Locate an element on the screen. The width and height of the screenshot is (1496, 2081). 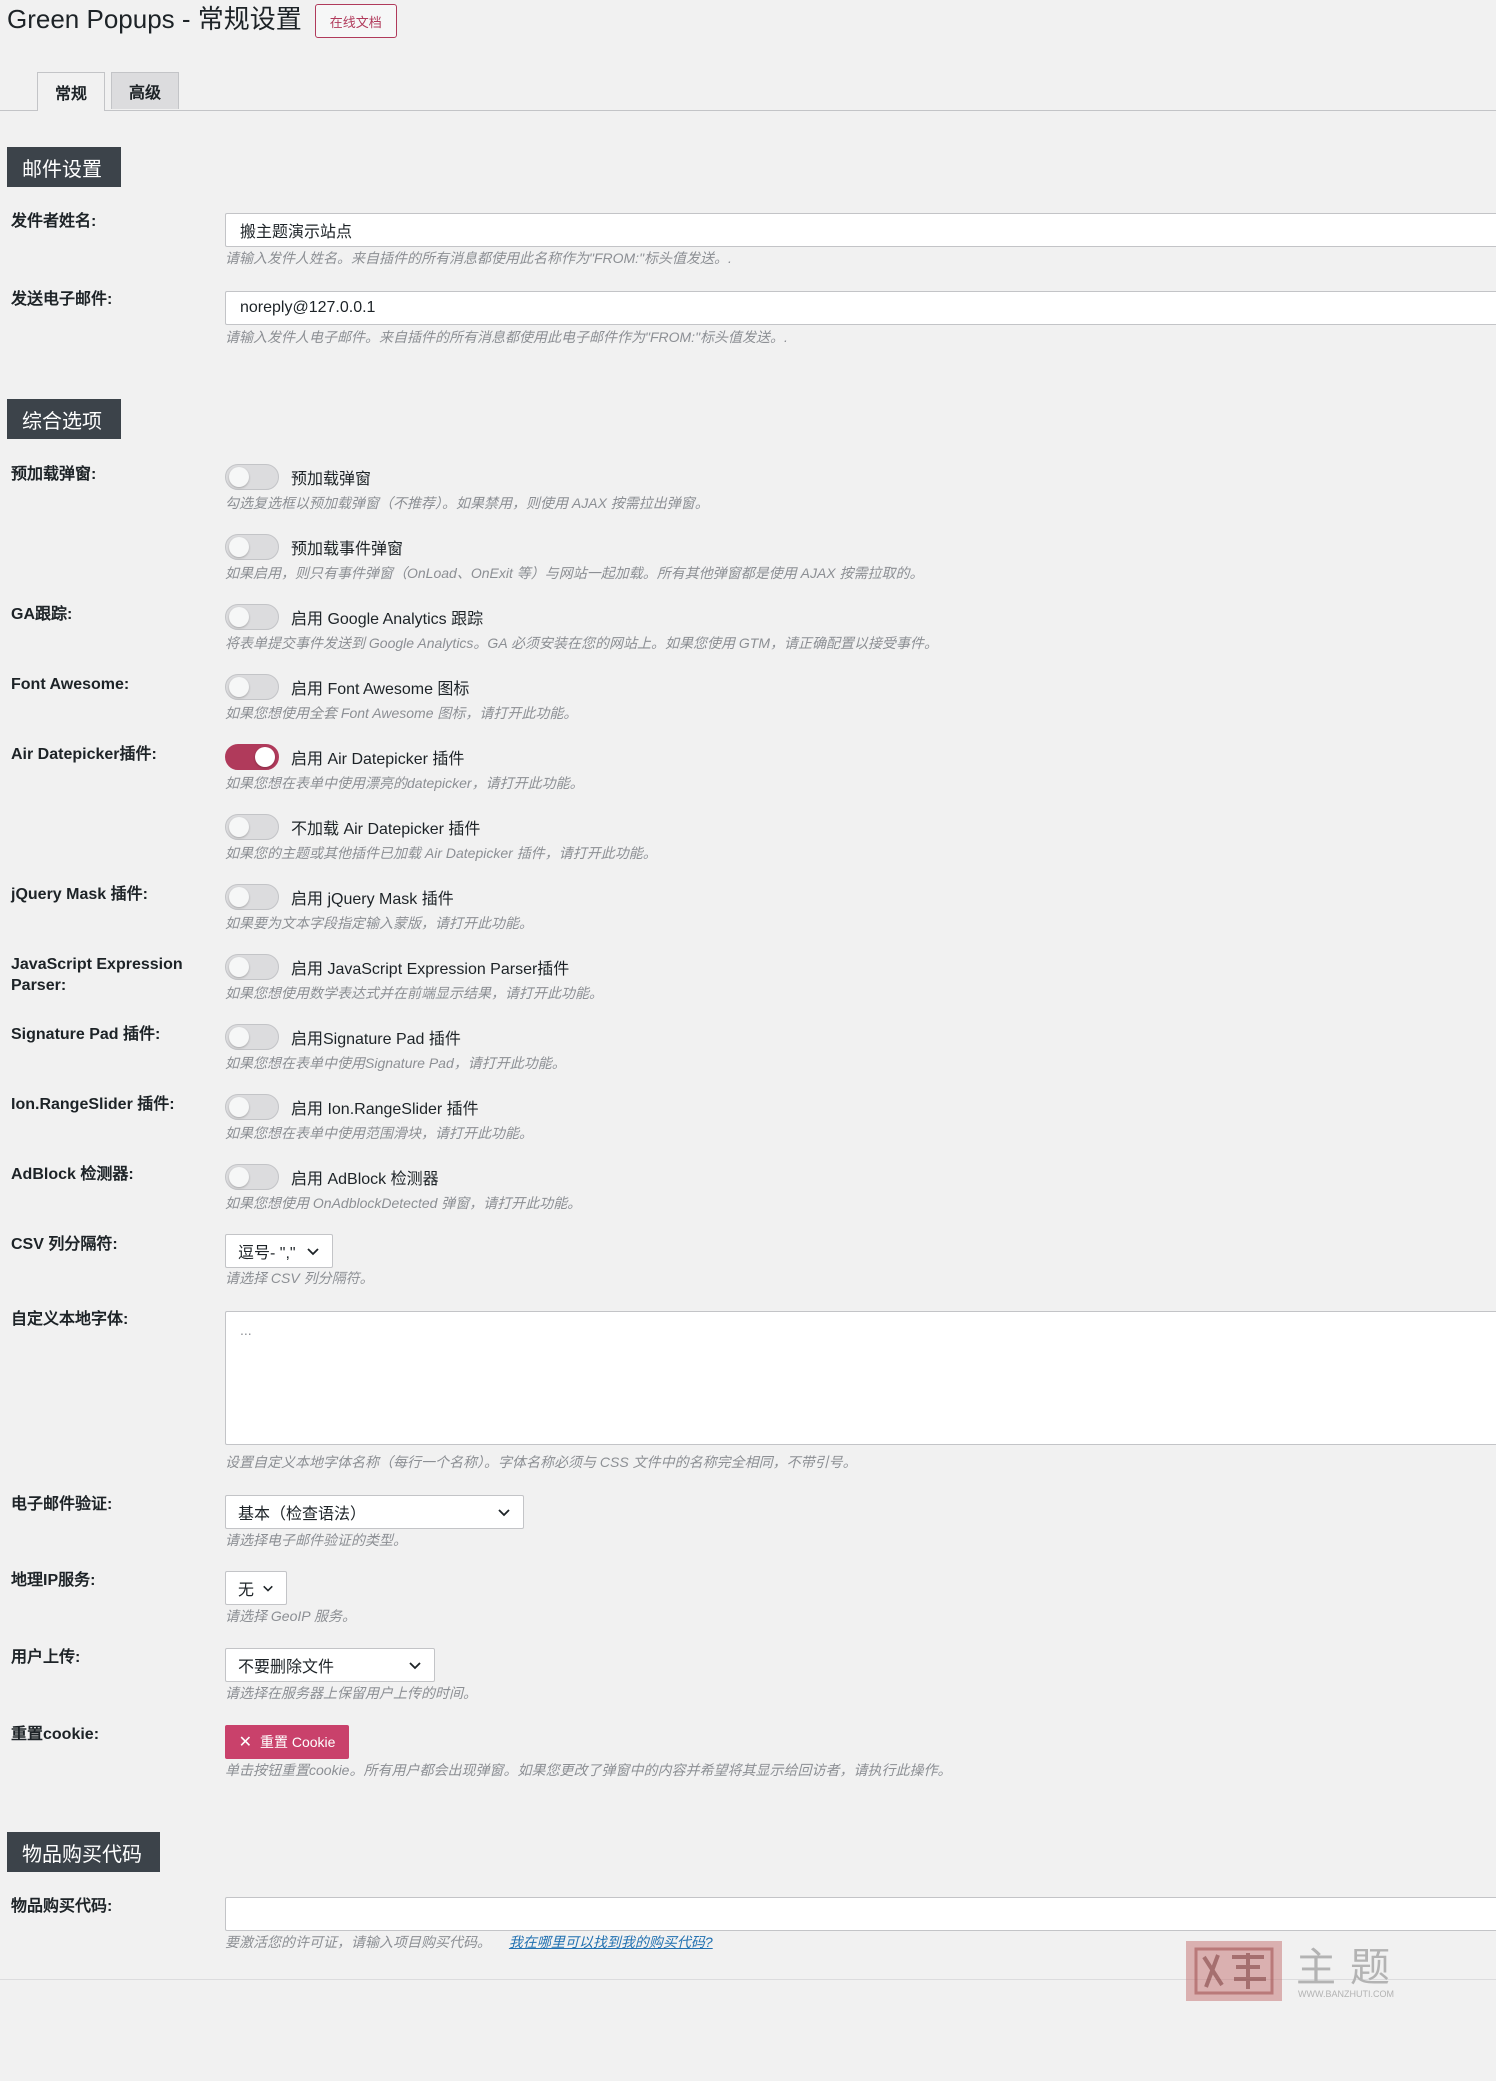
preload-popups-desc: 勾选复选框以预加载弹窗（不推荐）。如果禁用，则使用 AJAX 按需拉出弹窗。 is located at coordinates (467, 503).